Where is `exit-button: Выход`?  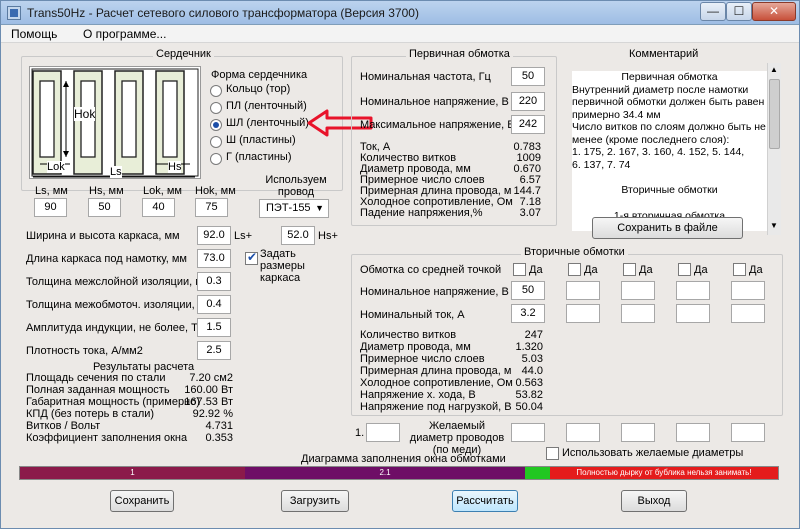 exit-button: Выход is located at coordinates (654, 501).